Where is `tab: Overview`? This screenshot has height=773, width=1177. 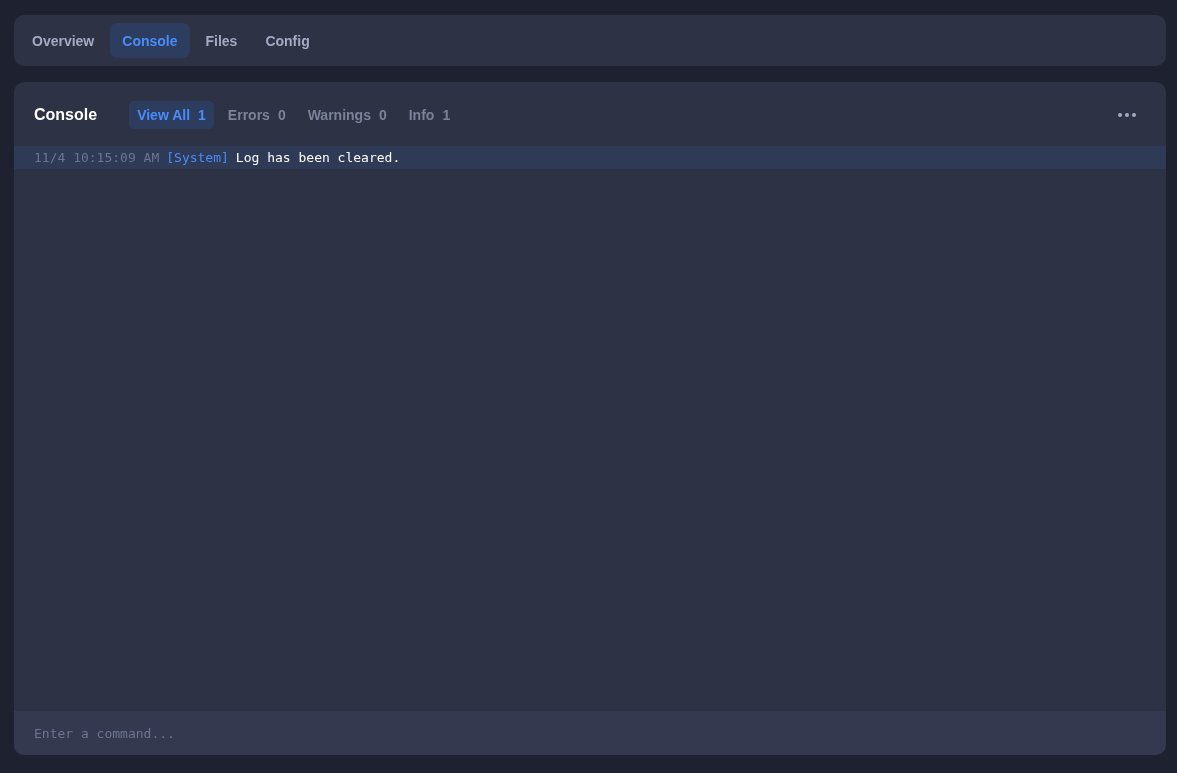 tab: Overview is located at coordinates (63, 40).